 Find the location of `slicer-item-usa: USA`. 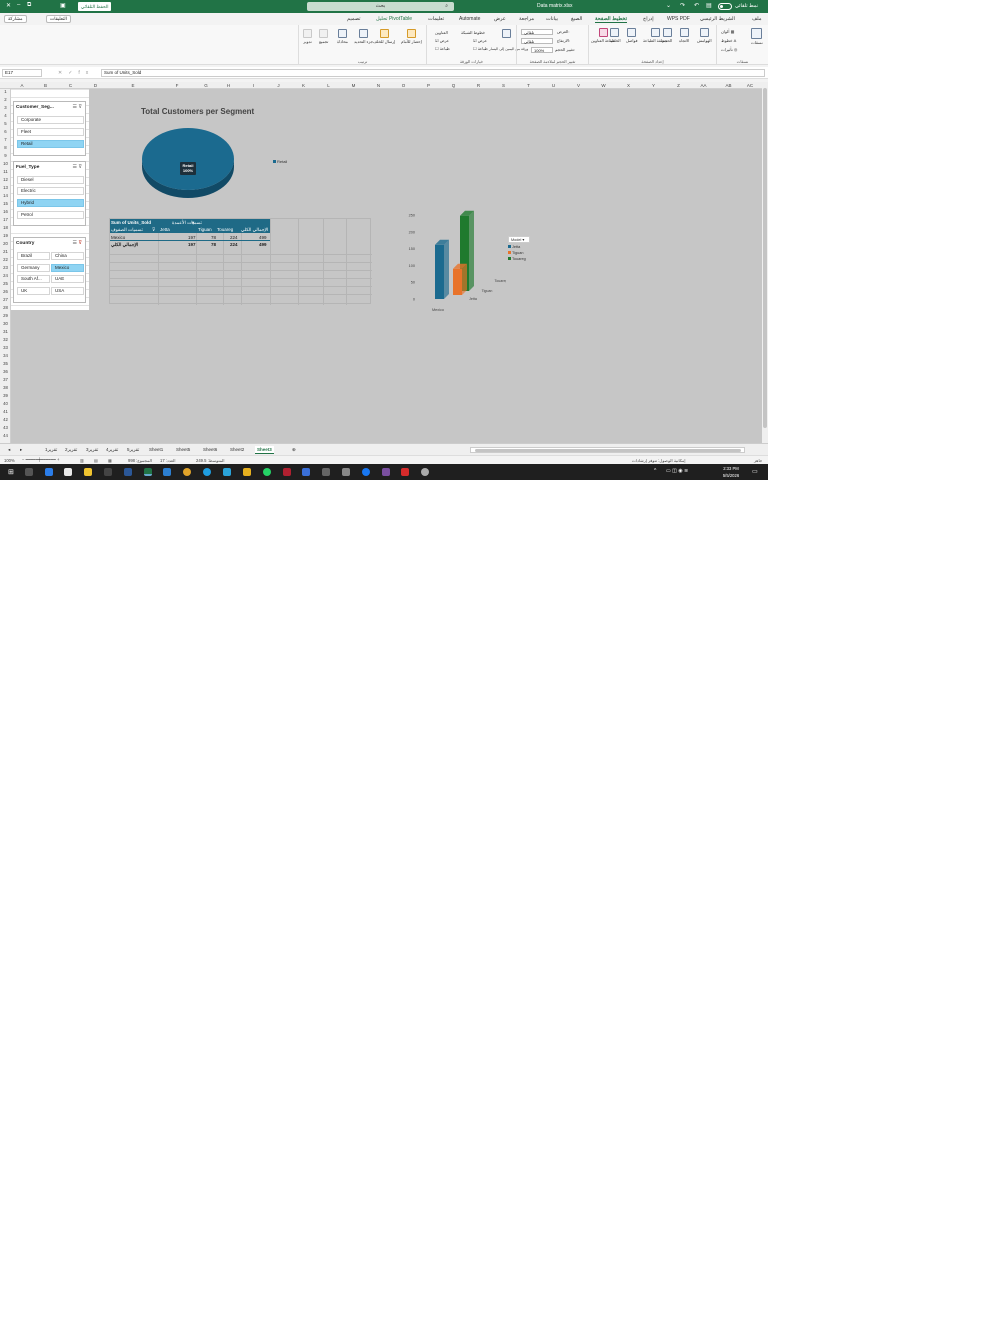

slicer-item-usa: USA is located at coordinates (67, 291).